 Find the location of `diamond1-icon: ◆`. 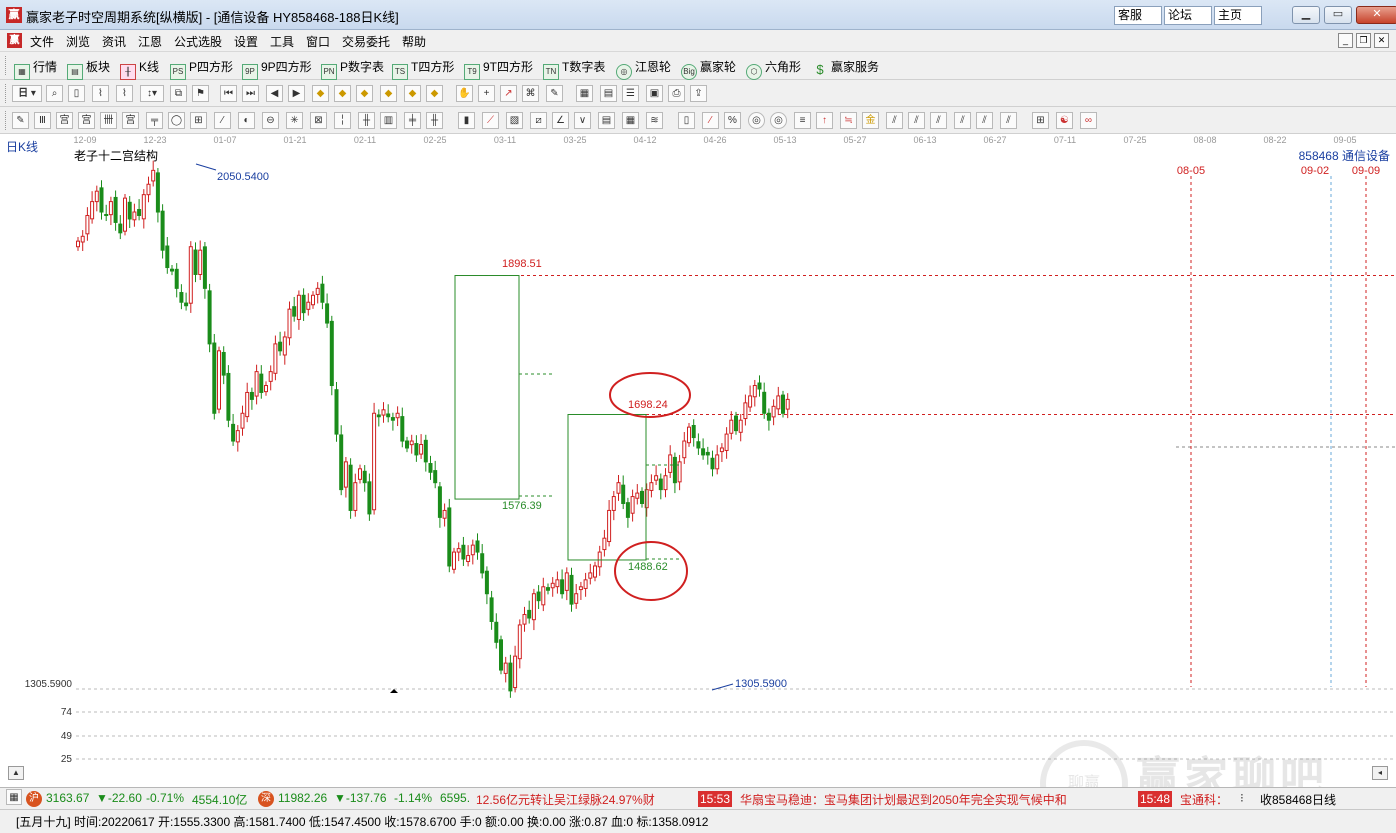

diamond1-icon: ◆ is located at coordinates (320, 93).